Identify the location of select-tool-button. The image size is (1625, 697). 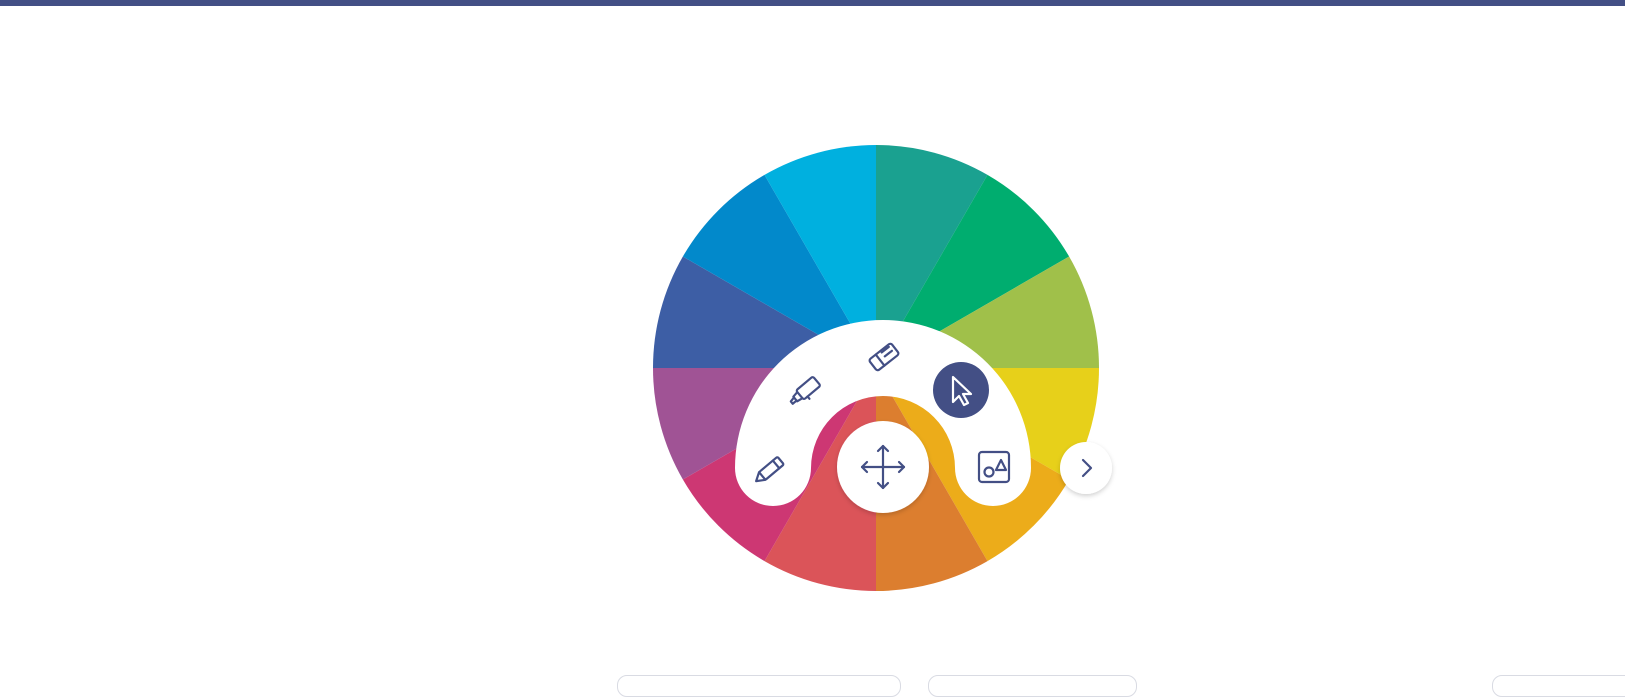
(961, 390).